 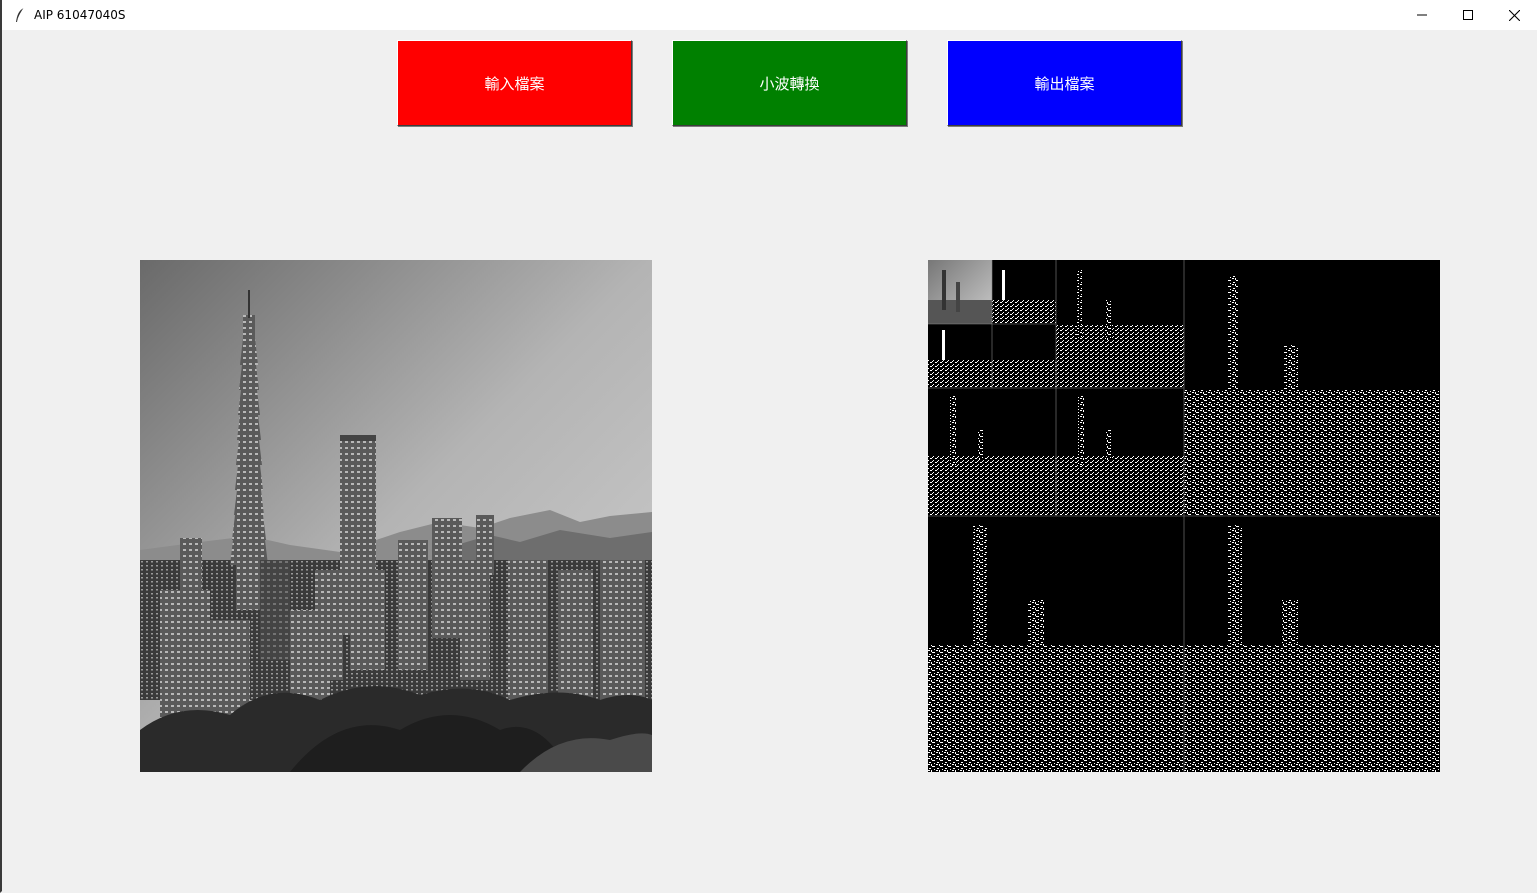 What do you see at coordinates (514, 83) in the screenshot?
I see `input-file-button: 輸入檔案` at bounding box center [514, 83].